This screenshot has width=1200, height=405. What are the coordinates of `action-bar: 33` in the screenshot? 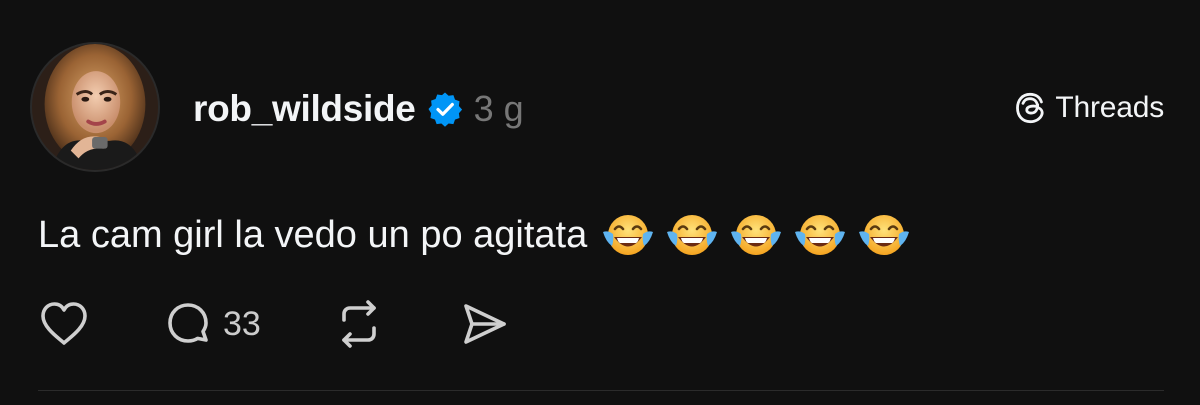 It's located at (274, 324).